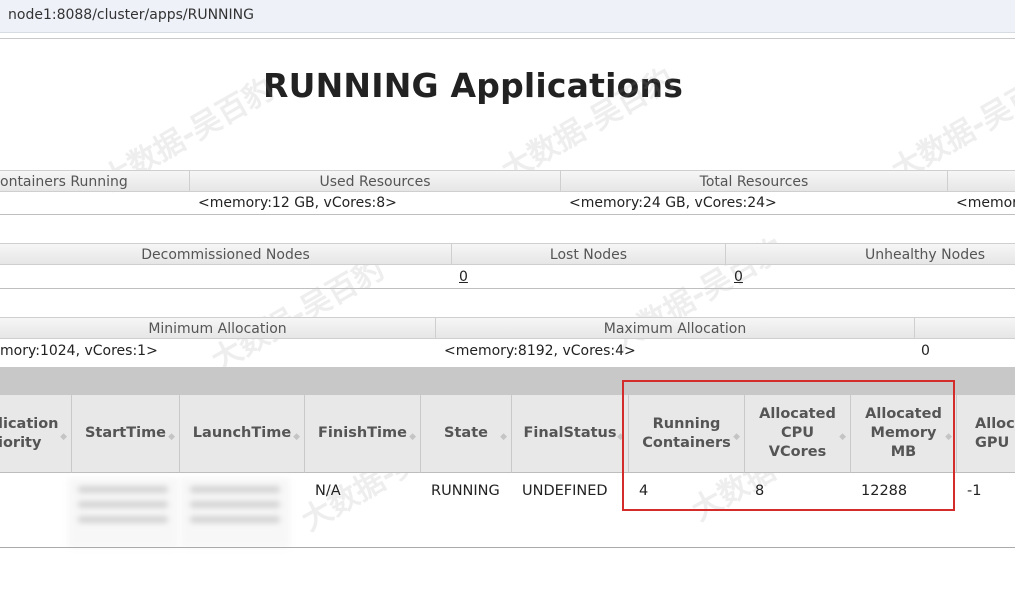  What do you see at coordinates (36, 434) in the screenshot?
I see `column-header-priority: lication iority ◆` at bounding box center [36, 434].